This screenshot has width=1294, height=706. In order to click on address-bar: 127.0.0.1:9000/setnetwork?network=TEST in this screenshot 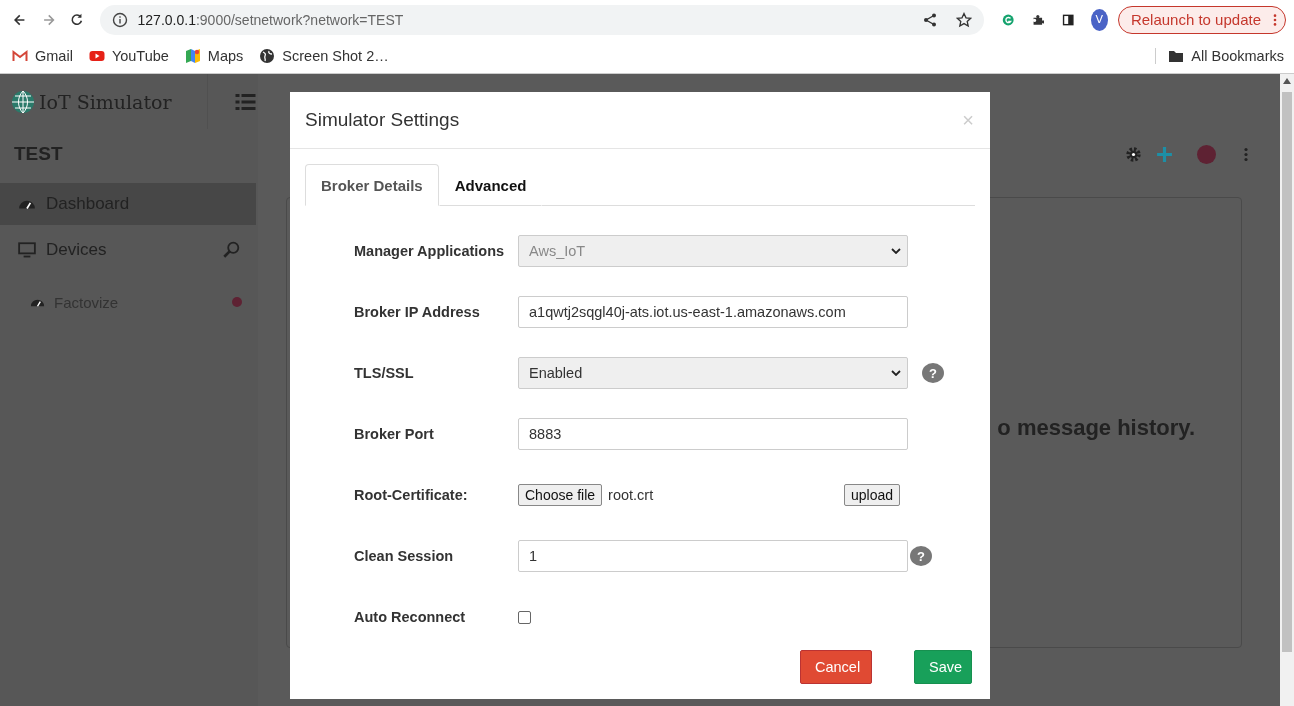, I will do `click(541, 19)`.